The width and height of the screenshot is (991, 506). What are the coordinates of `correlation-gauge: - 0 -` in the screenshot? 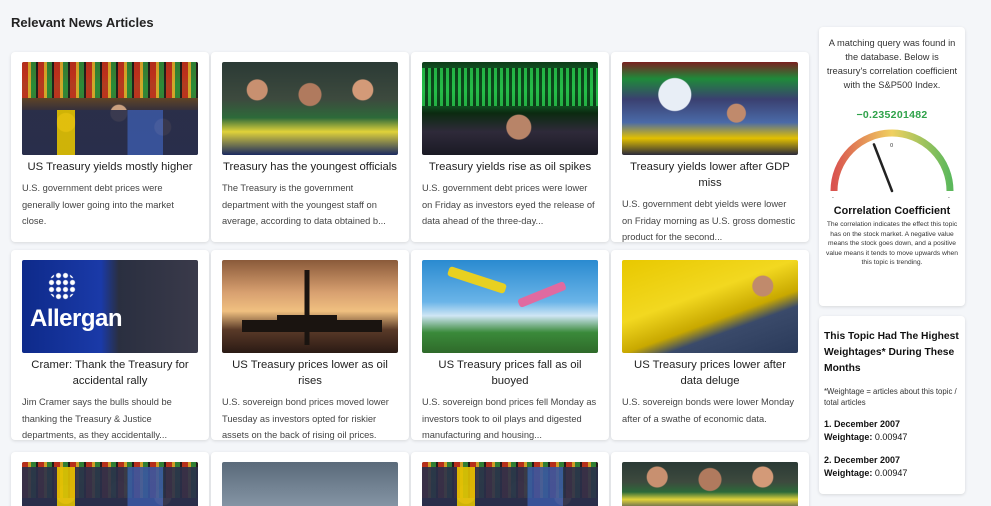 It's located at (892, 165).